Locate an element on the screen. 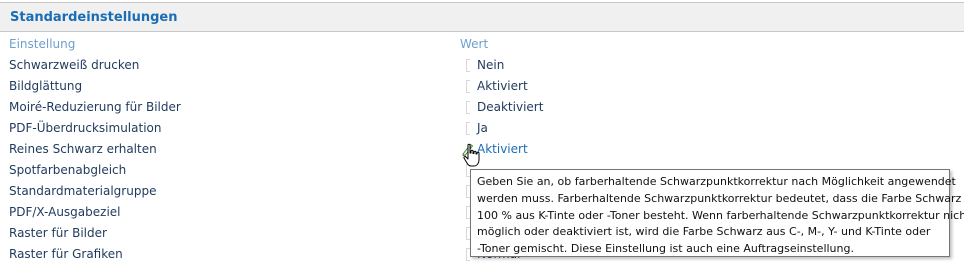  setting-value: Nein is located at coordinates (491, 65).